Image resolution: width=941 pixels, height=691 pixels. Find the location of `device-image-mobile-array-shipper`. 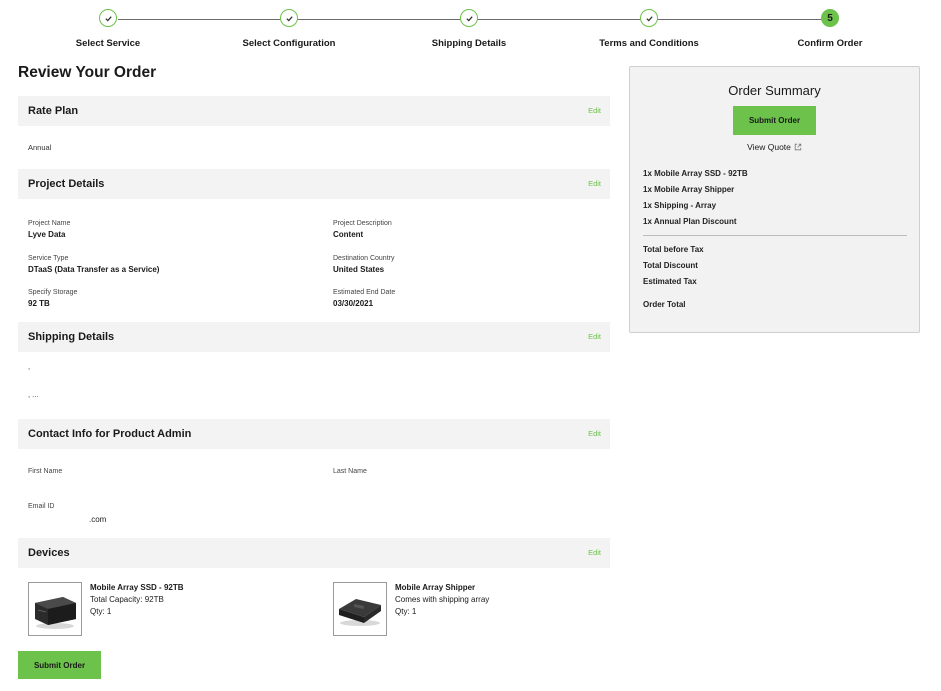

device-image-mobile-array-shipper is located at coordinates (360, 609).